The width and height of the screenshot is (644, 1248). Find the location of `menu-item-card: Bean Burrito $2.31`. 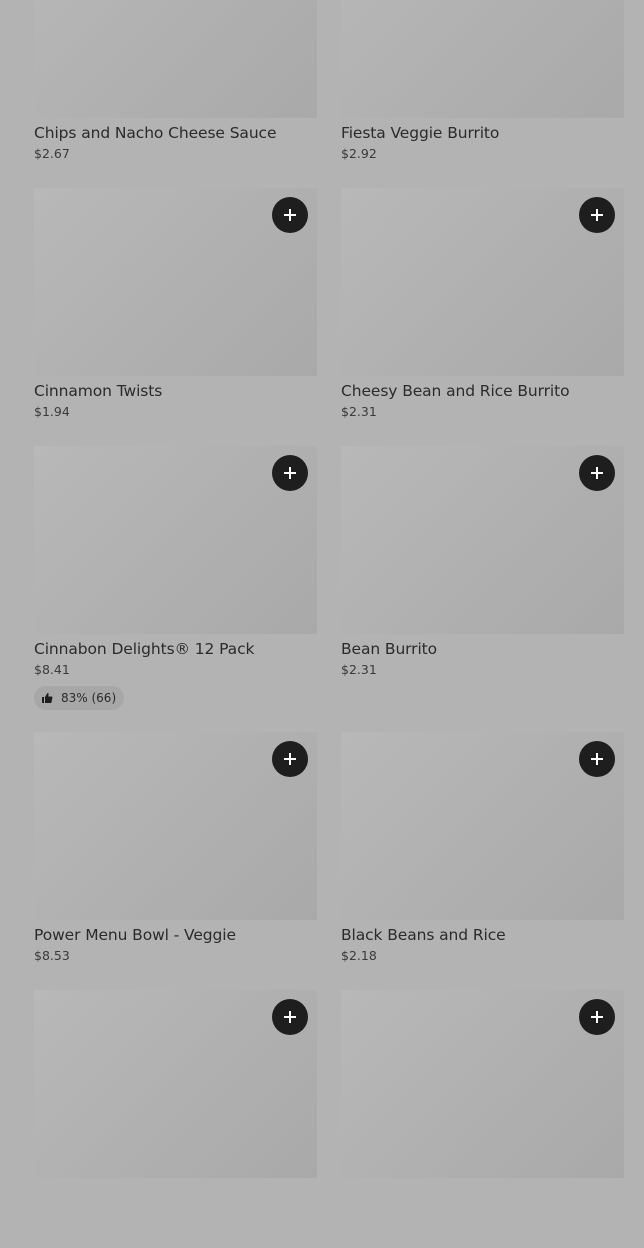

menu-item-card: Bean Burrito $2.31 is located at coordinates (482, 589).